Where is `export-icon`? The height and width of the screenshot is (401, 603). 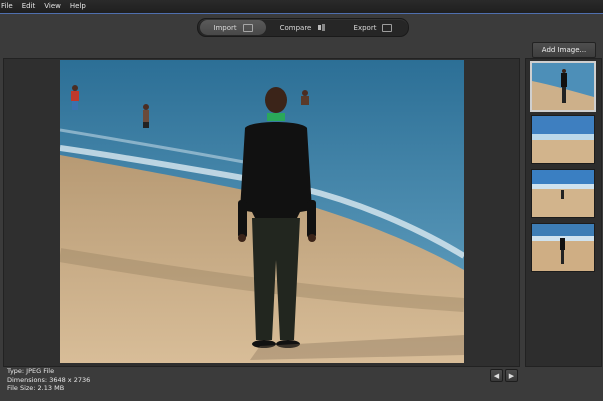
export-icon is located at coordinates (387, 27).